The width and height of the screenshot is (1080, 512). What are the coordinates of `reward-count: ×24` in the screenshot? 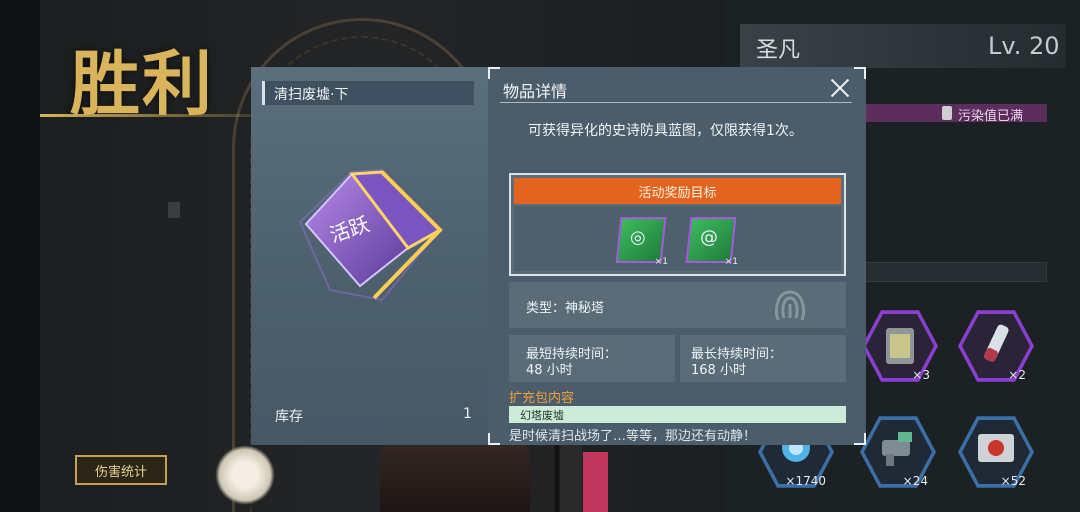 It's located at (915, 481).